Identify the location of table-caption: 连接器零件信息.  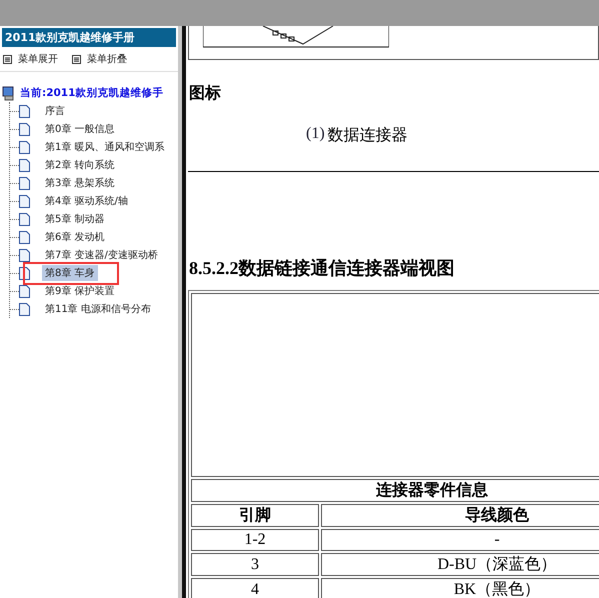
(395, 490).